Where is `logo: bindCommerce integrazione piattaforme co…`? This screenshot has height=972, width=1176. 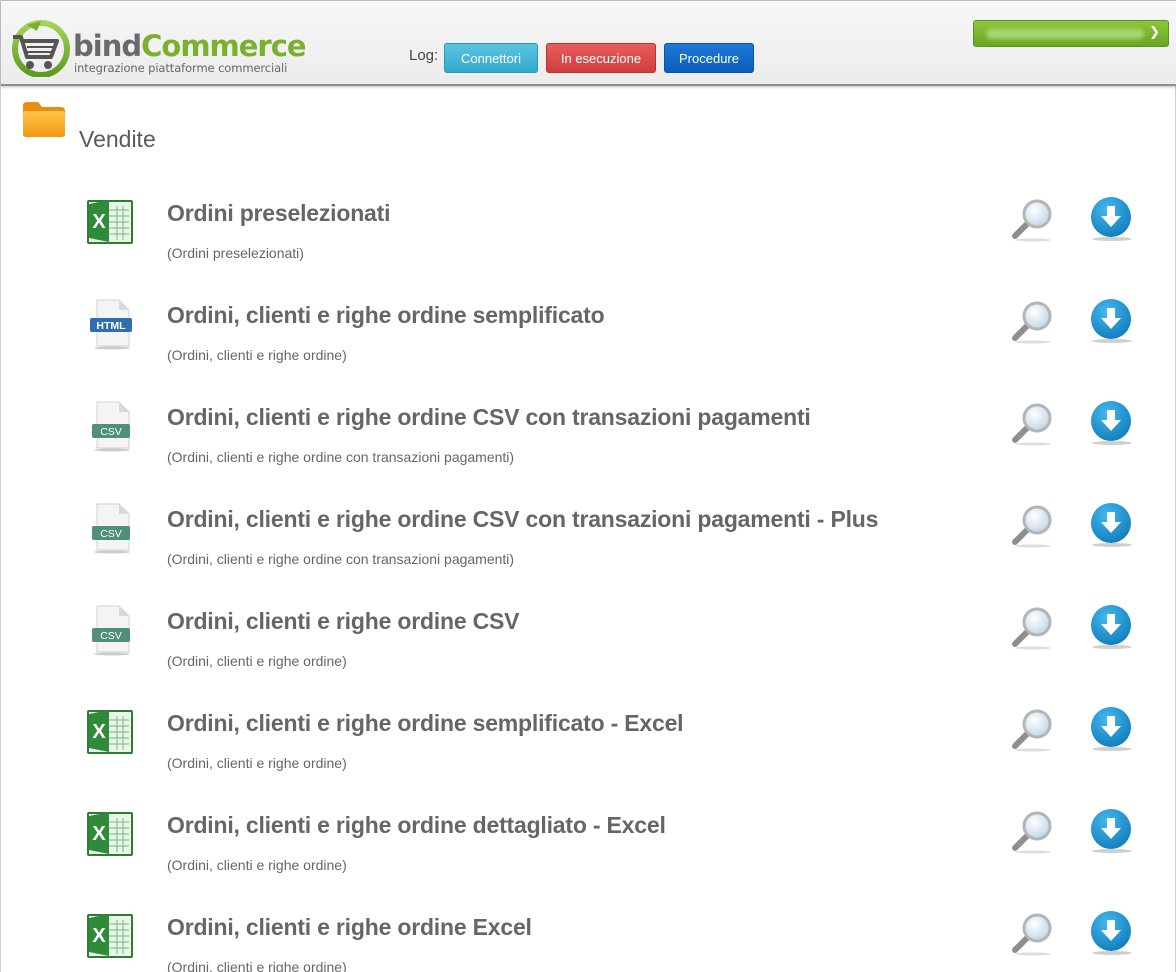
logo: bindCommerce integrazione piattaforme co… is located at coordinates (157, 47).